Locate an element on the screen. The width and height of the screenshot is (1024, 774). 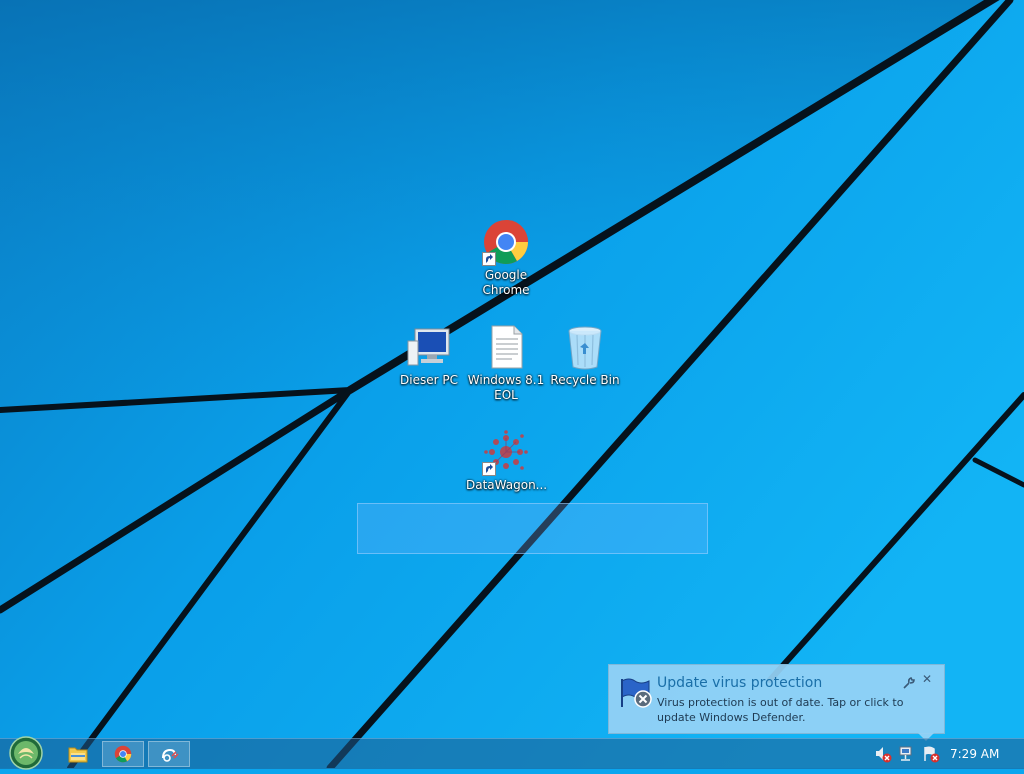
desktop-icon-this-pc: Dieser PC is located at coordinates (429, 355).